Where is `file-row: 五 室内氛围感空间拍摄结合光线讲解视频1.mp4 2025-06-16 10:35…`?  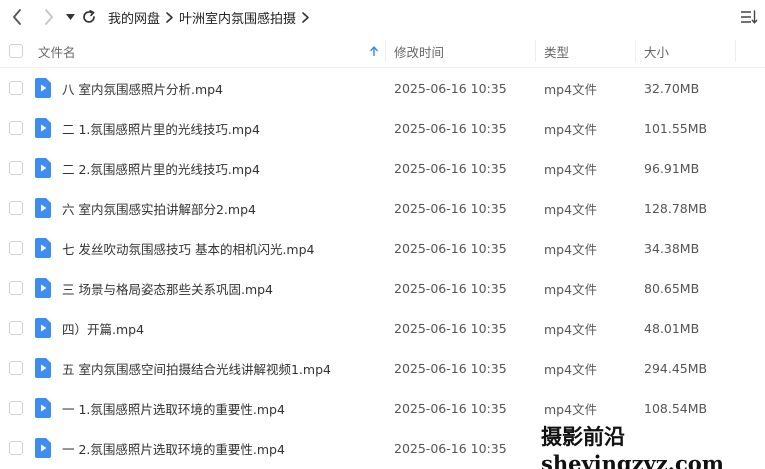 file-row: 五 室内氛围感空间拍摄结合光线讲解视频1.mp4 2025-06-16 10:35… is located at coordinates (382, 368).